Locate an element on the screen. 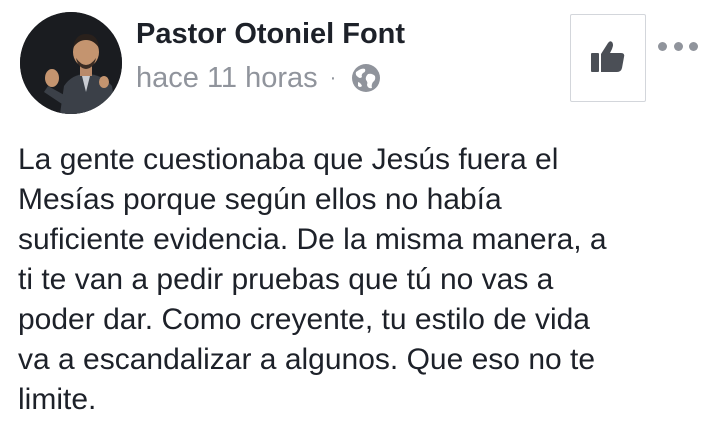 This screenshot has height=438, width=720. like-button is located at coordinates (608, 58).